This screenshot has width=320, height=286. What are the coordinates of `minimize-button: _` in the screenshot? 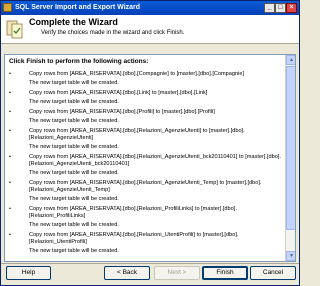 It's located at (269, 8).